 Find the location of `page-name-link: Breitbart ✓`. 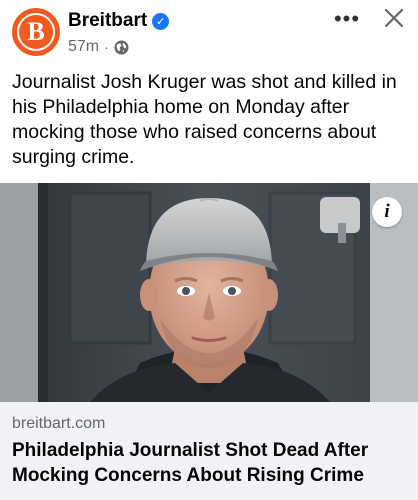

page-name-link: Breitbart ✓ is located at coordinates (119, 21).